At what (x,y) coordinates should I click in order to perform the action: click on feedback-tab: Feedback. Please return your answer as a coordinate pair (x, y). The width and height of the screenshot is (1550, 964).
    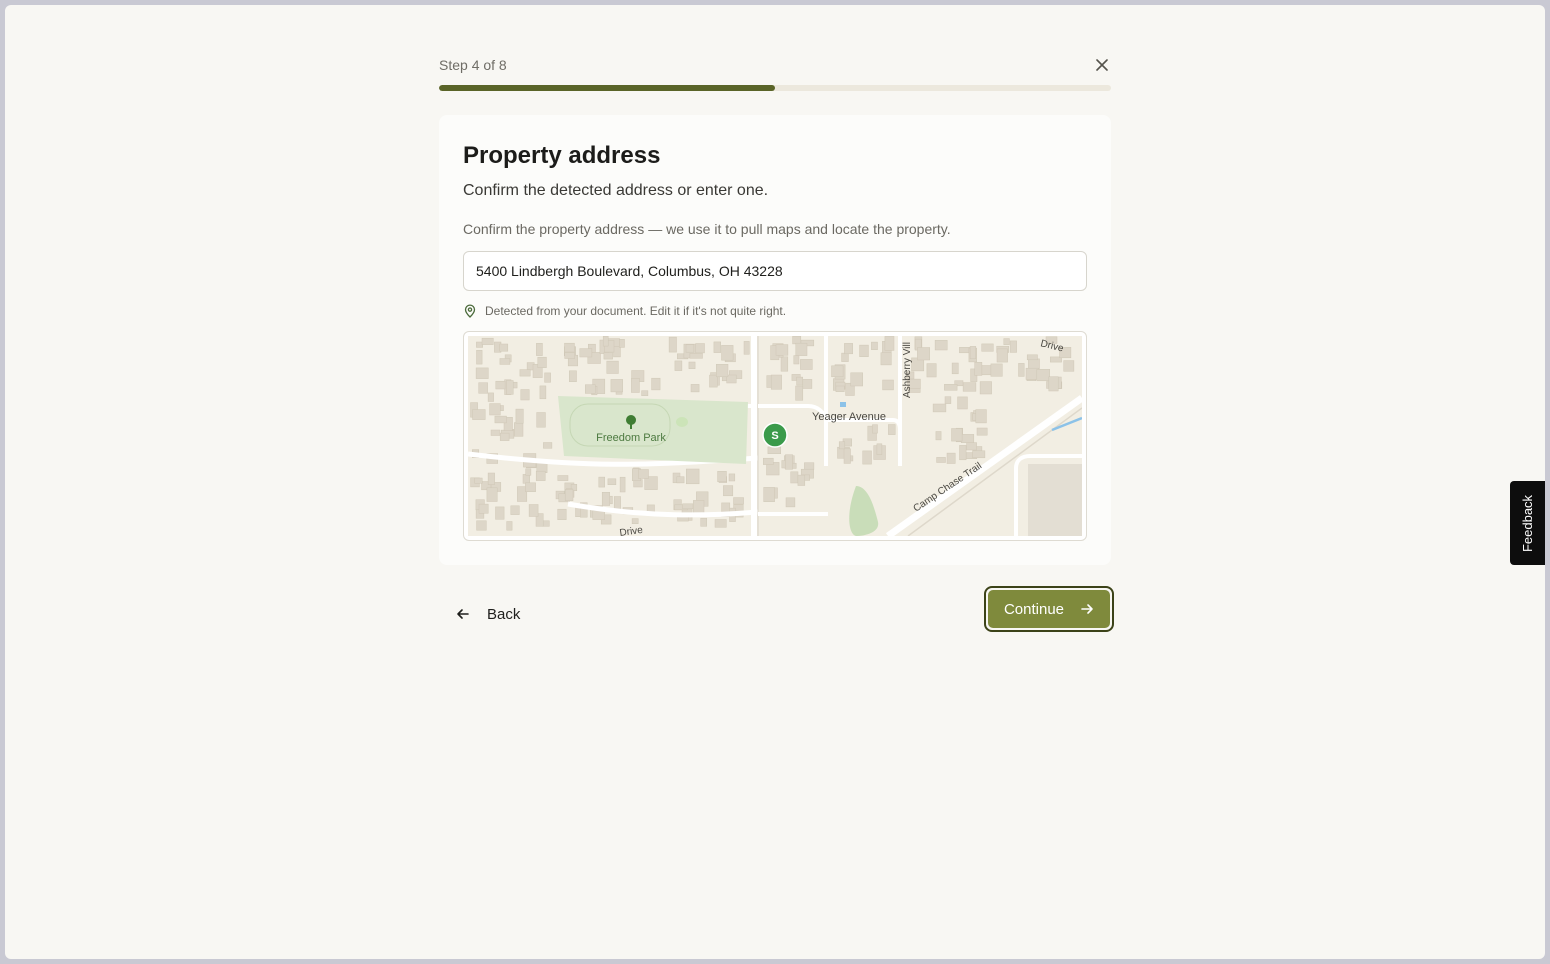
    Looking at the image, I should click on (1527, 523).